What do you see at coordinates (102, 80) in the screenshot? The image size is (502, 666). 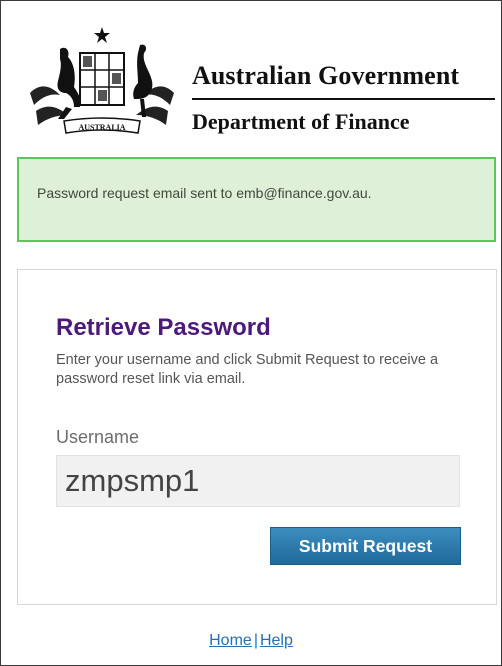 I see `coat-of-arms-icon: AUSTRALIA` at bounding box center [102, 80].